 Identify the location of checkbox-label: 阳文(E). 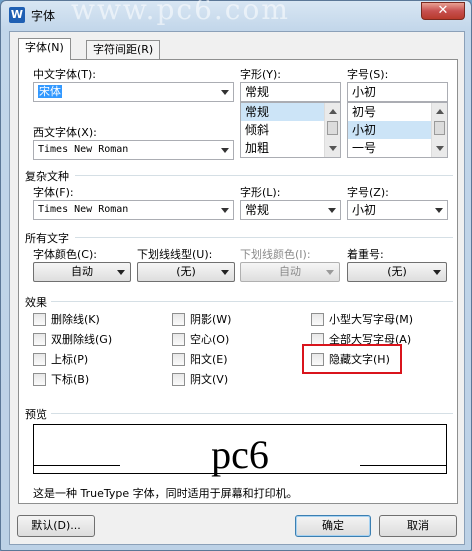
(209, 359).